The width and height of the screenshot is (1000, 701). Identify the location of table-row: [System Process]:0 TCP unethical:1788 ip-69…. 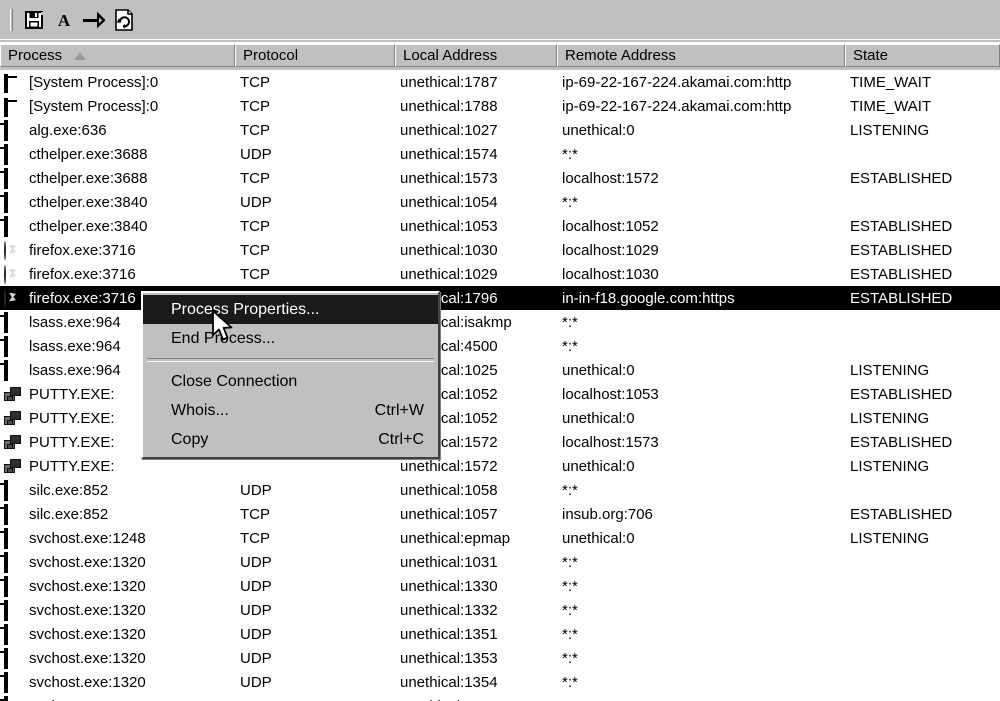
(500, 106).